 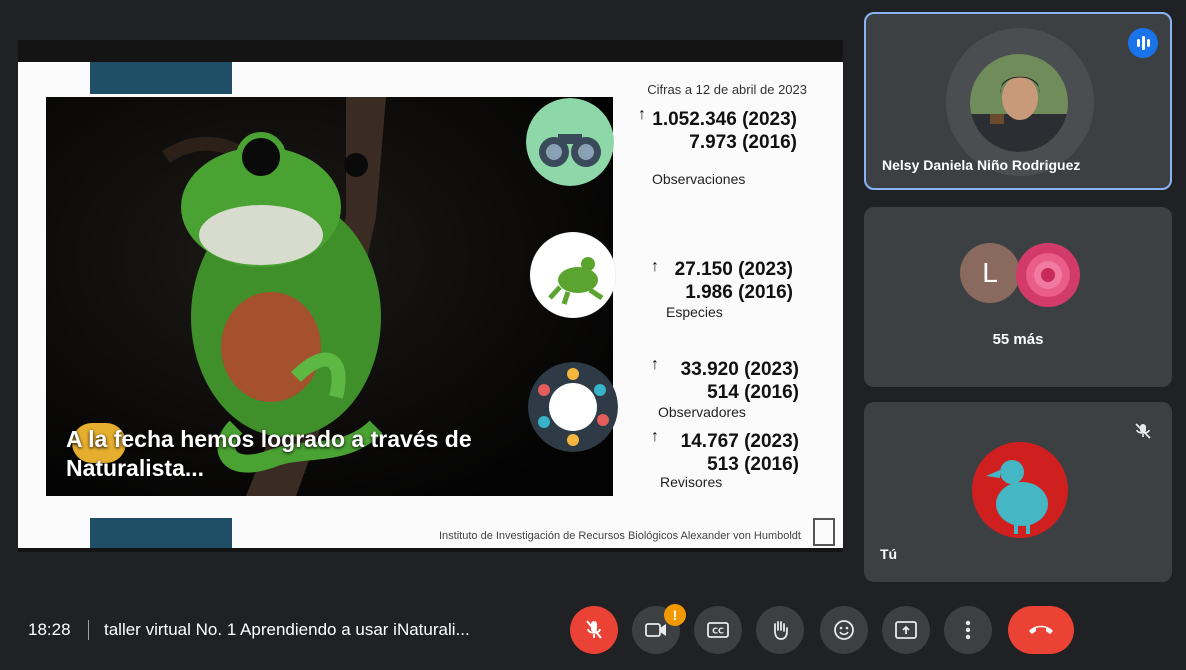 What do you see at coordinates (1143, 43) in the screenshot?
I see `speaking-indicator-icon` at bounding box center [1143, 43].